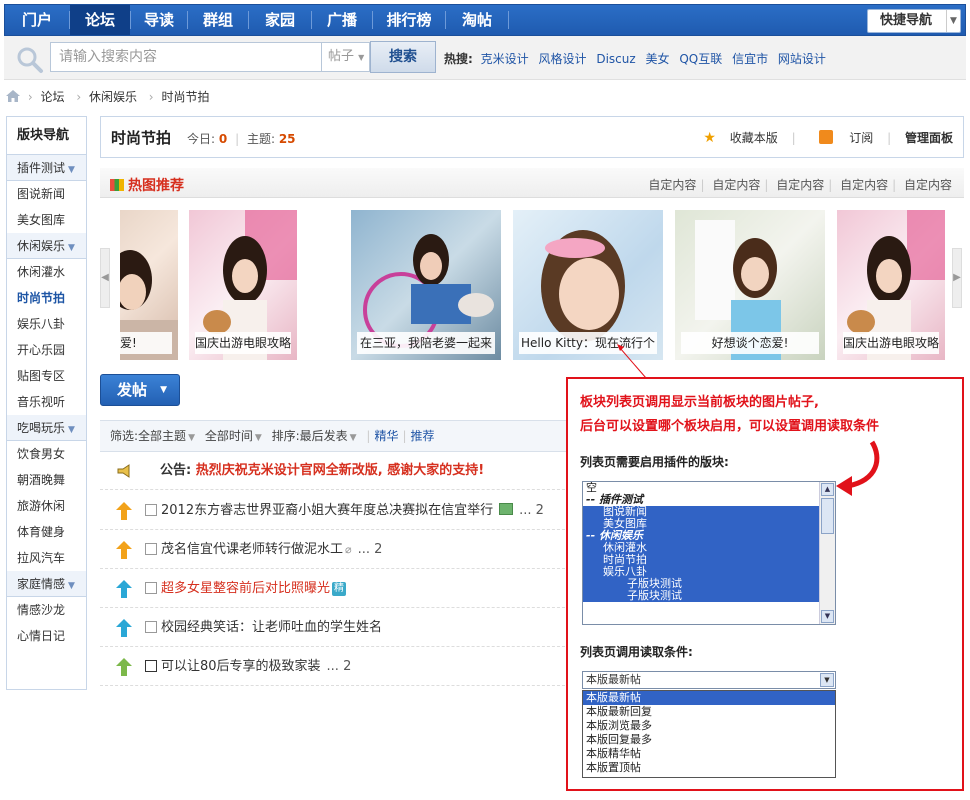  What do you see at coordinates (245, 588) in the screenshot?
I see `thread-title: 超多女星整容前后对比照曝光` at bounding box center [245, 588].